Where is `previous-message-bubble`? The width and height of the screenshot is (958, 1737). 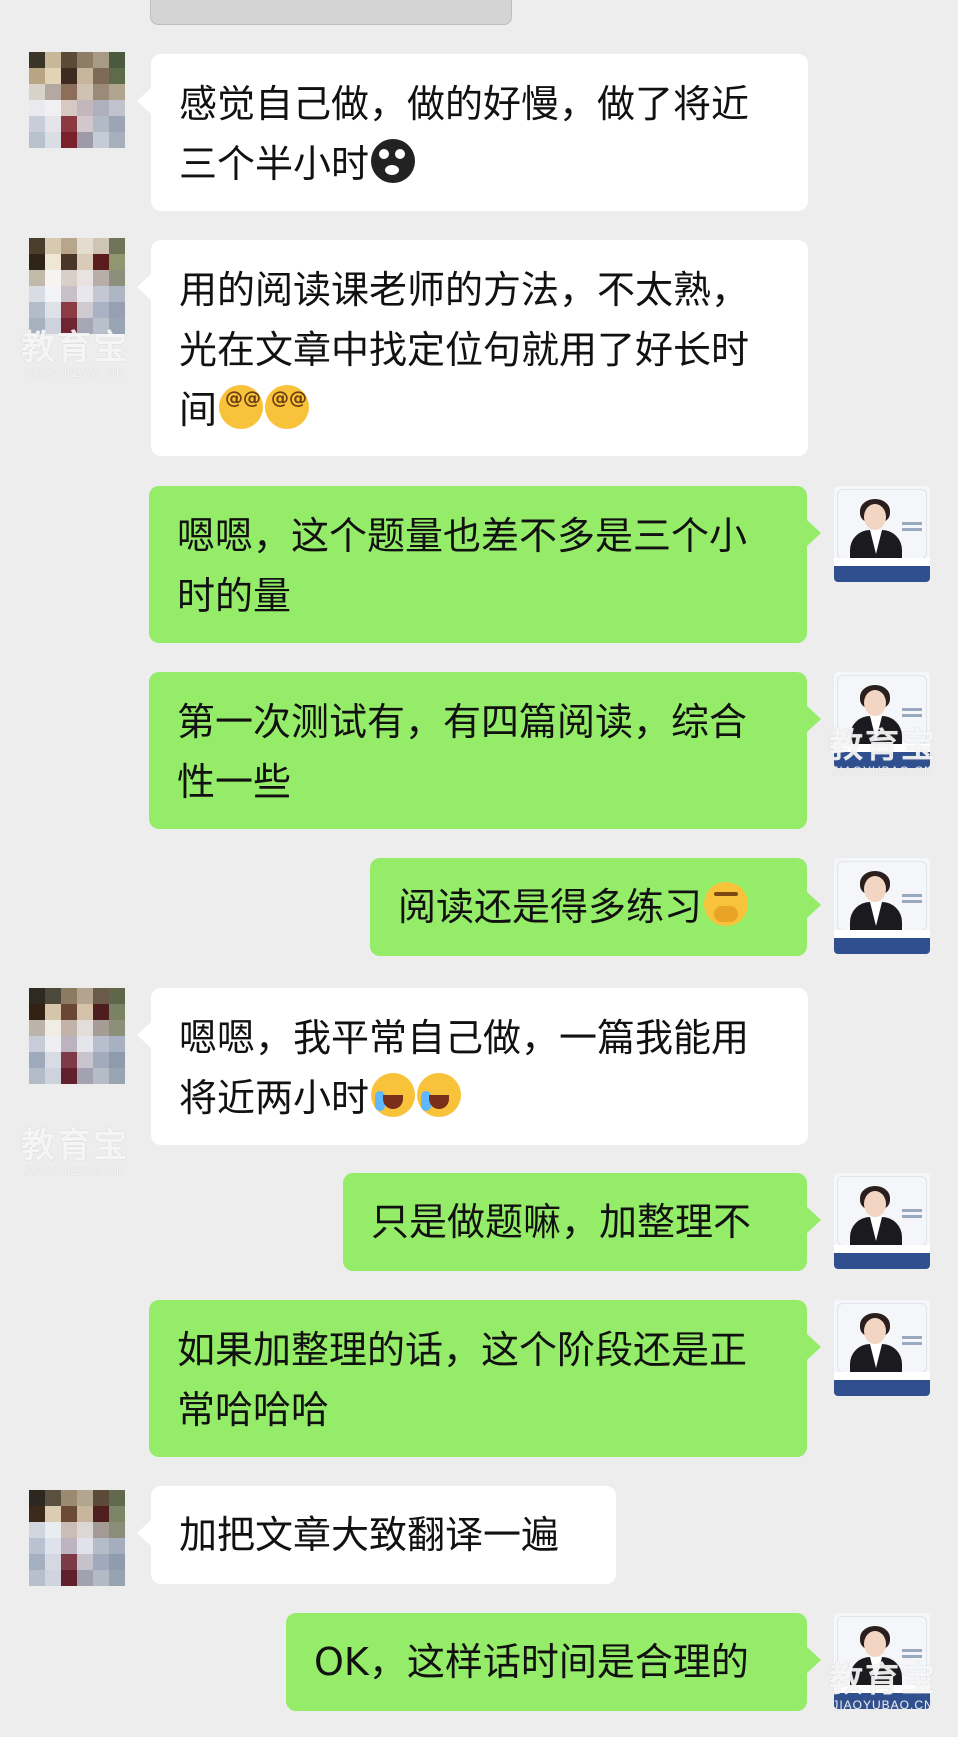
previous-message-bubble is located at coordinates (331, 12).